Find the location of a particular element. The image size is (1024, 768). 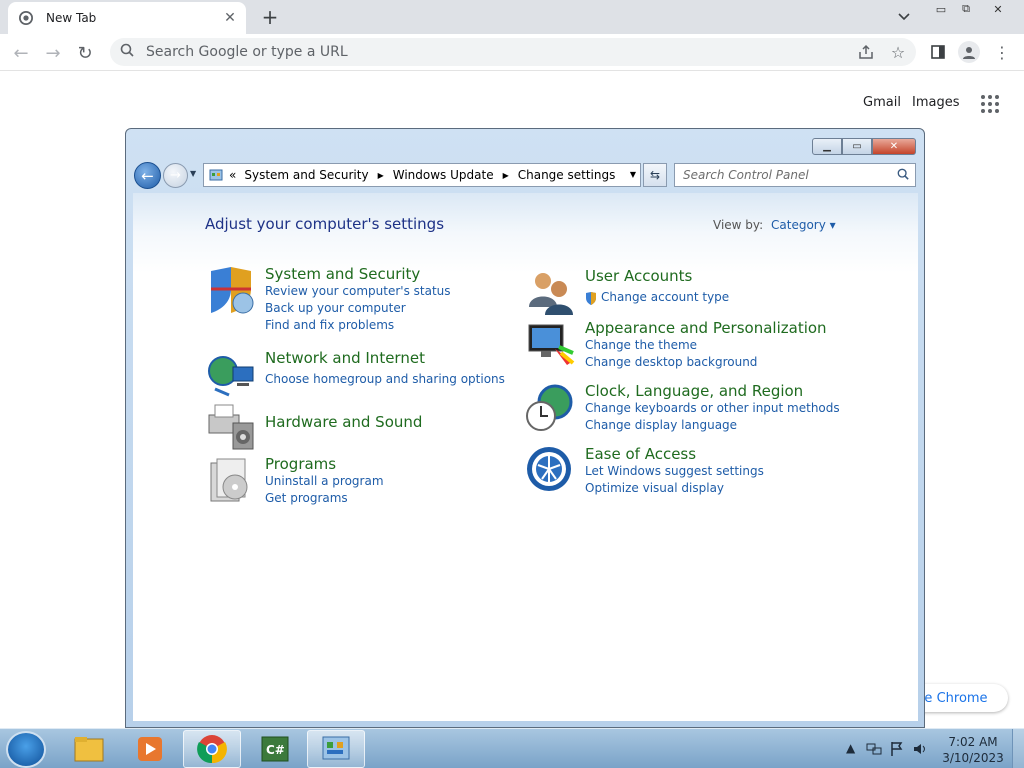

category-hardware-sound: Hardware and Sound is located at coordinates (313, 427).